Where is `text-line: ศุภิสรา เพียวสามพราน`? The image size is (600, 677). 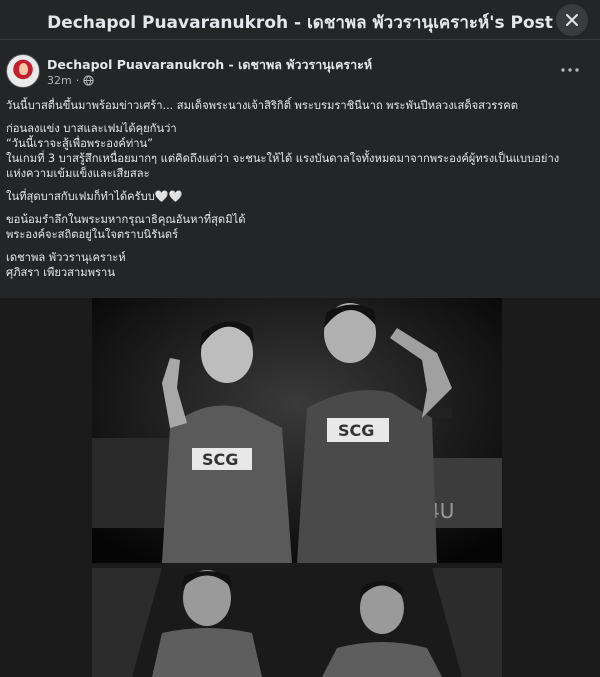
text-line: ศุภิสรา เพียวสามพราน is located at coordinates (60, 272).